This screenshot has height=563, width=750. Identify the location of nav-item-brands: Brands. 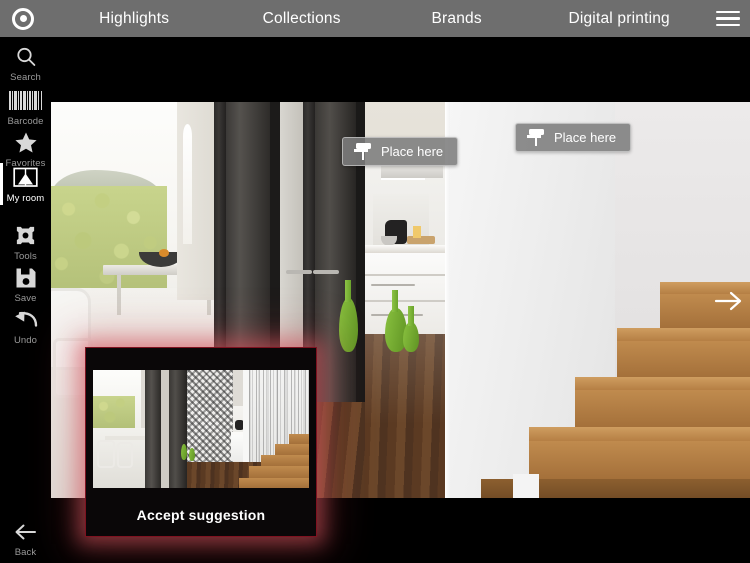
(457, 19).